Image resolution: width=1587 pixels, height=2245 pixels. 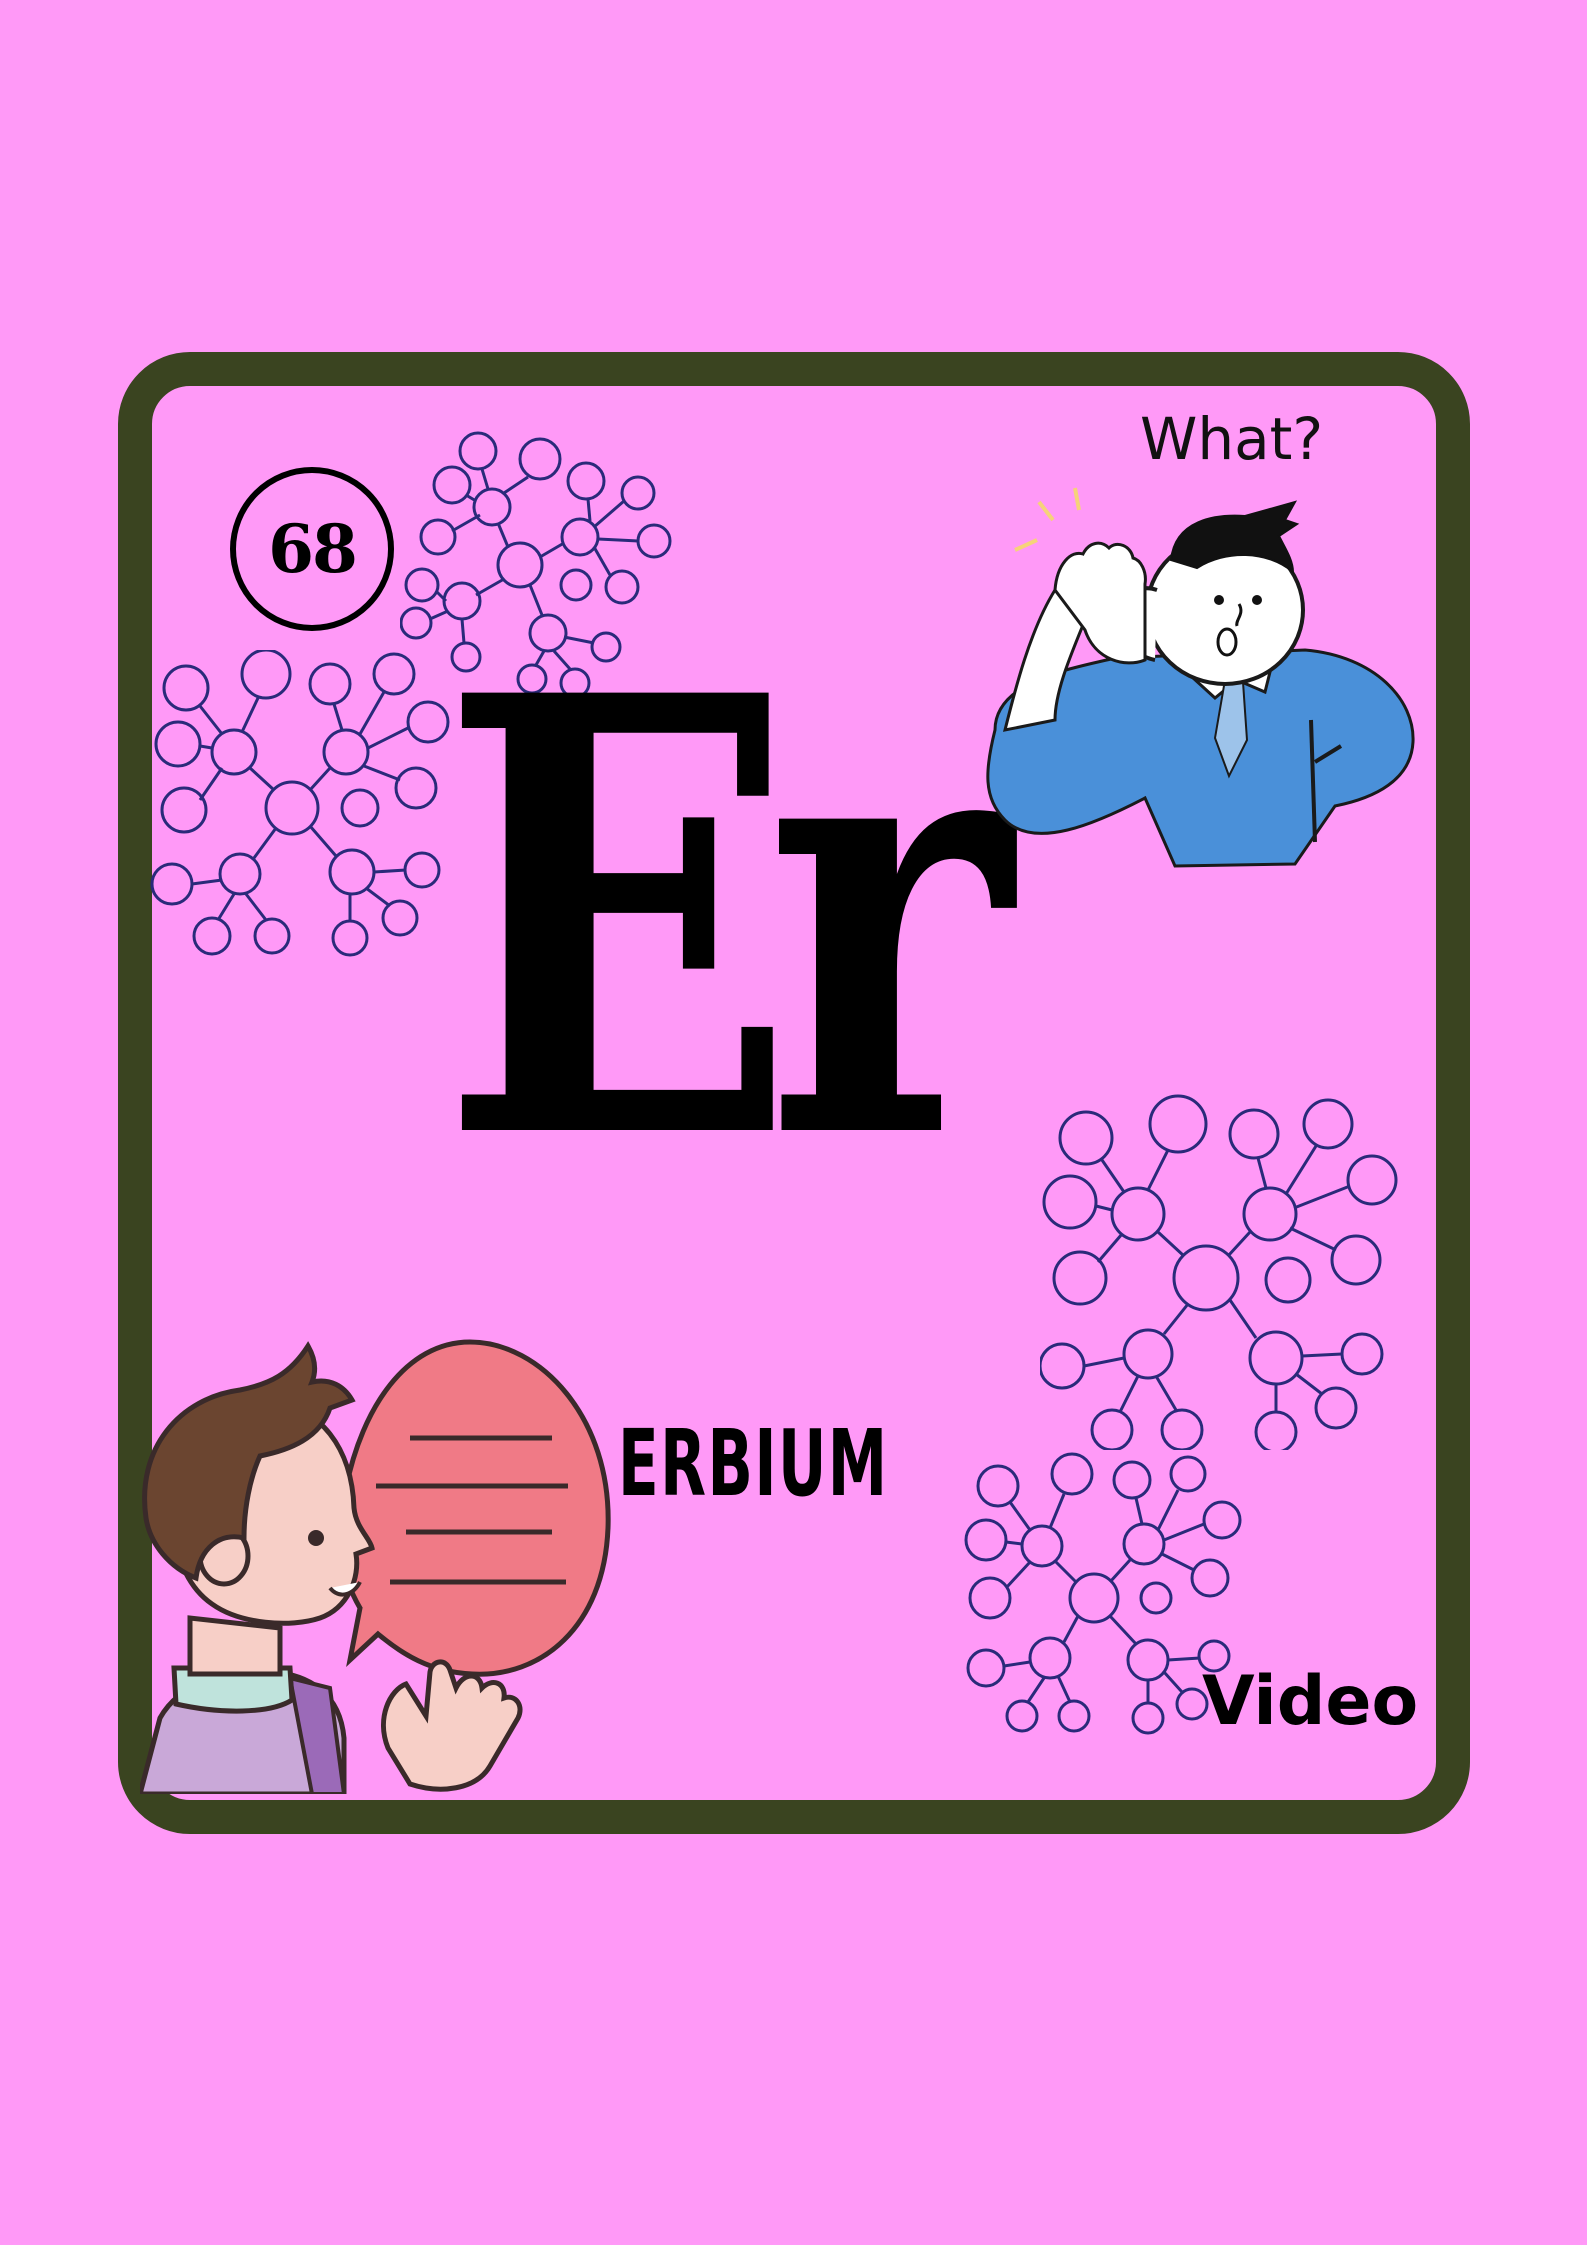 I want to click on atomic-number: 68, so click(x=313, y=549).